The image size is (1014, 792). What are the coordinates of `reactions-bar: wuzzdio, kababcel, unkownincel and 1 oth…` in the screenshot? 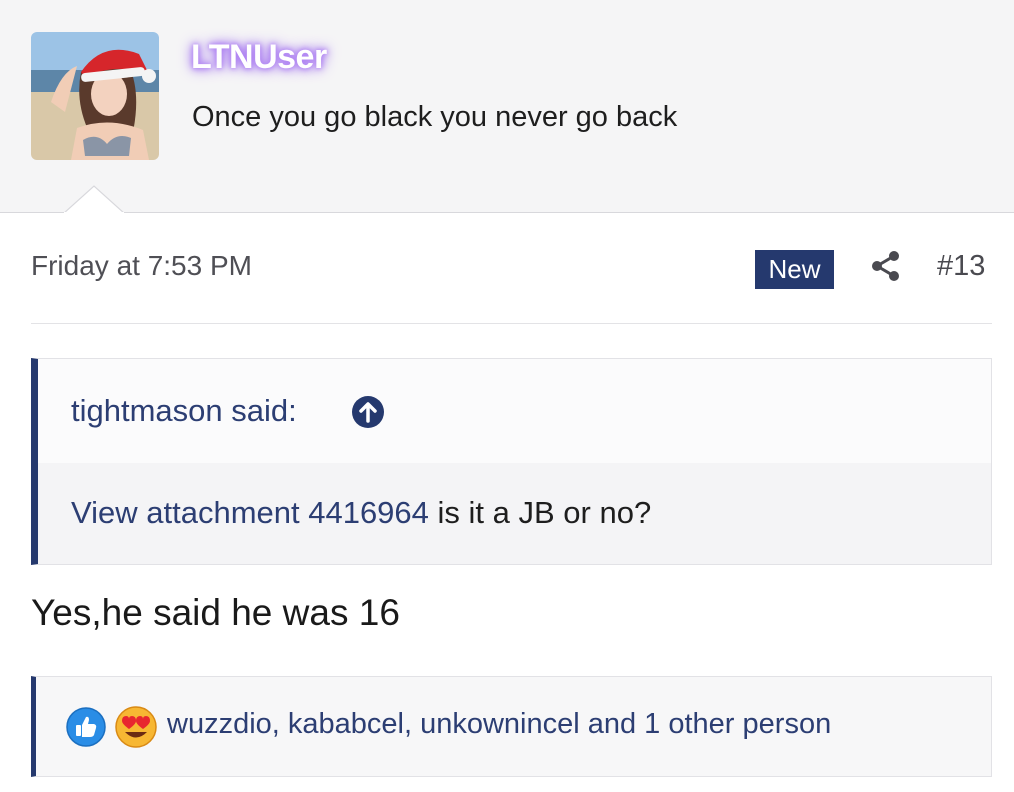 It's located at (511, 726).